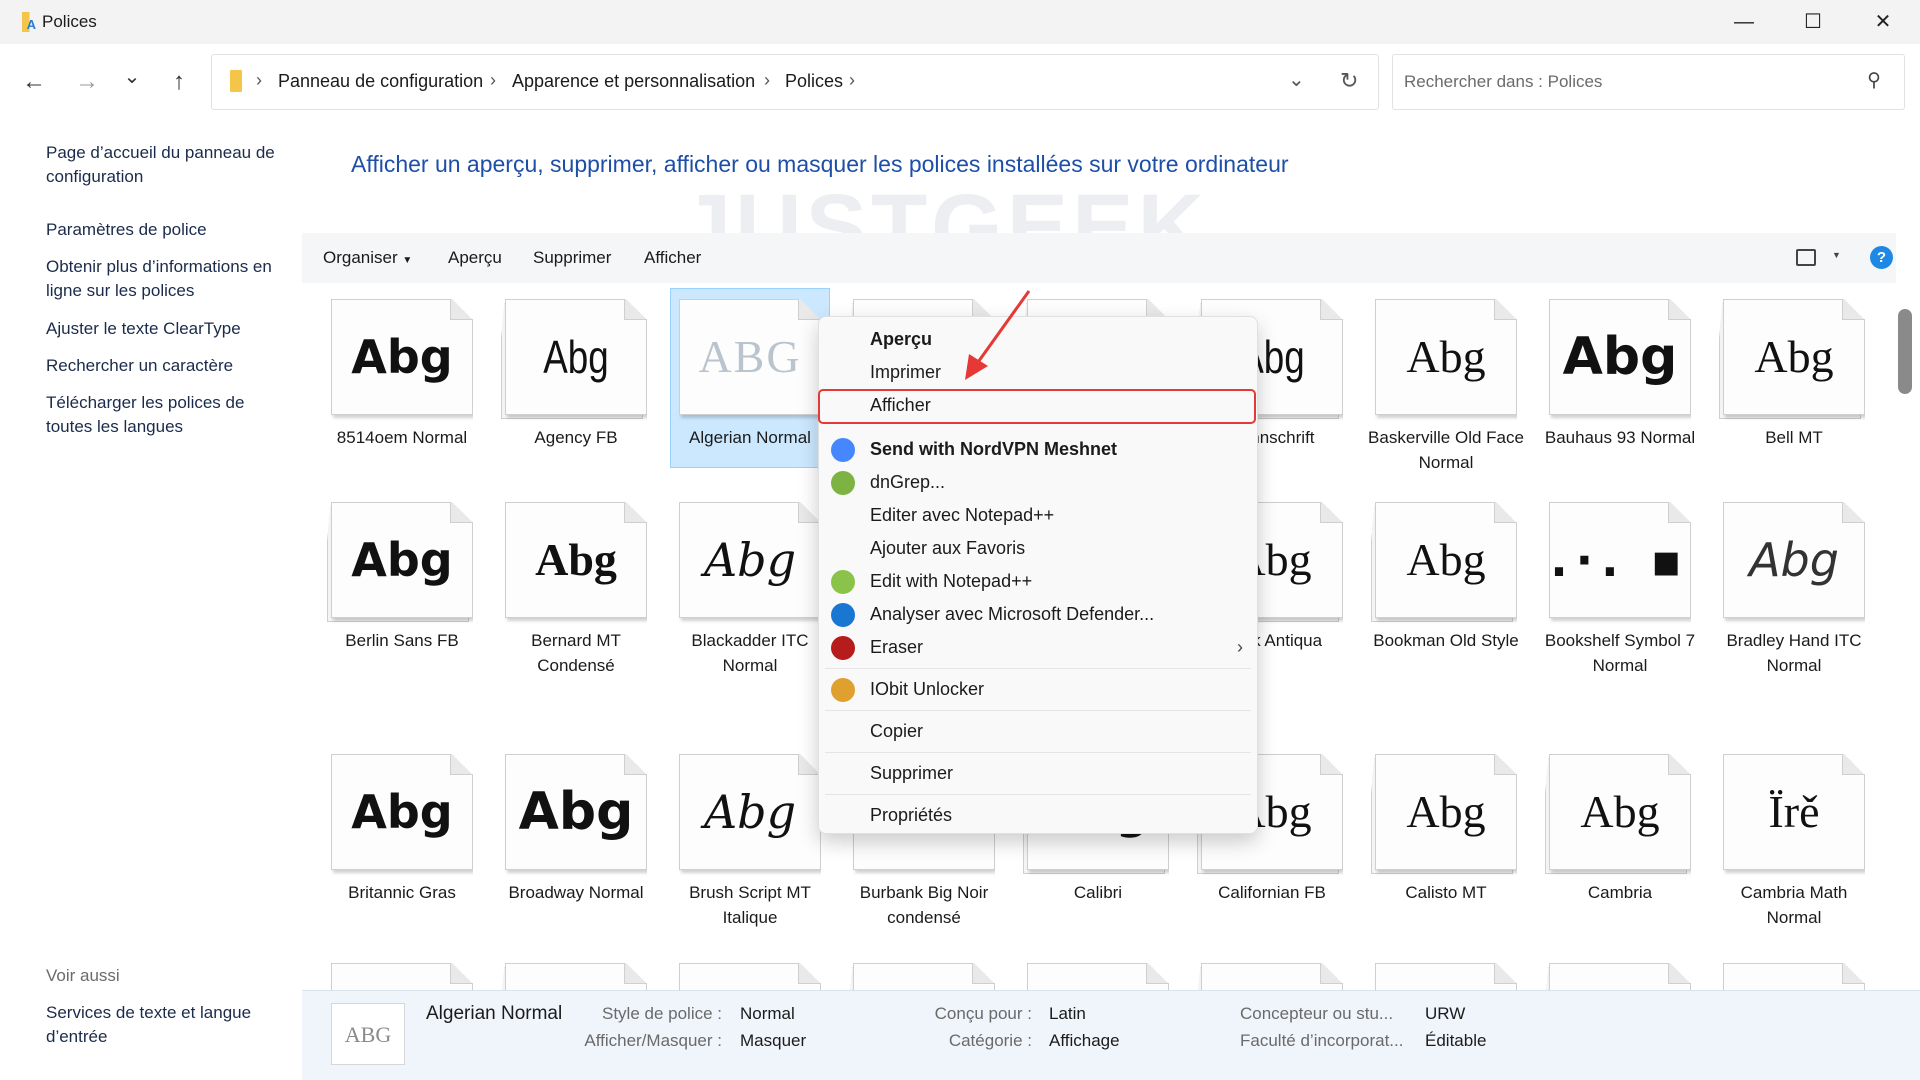 This screenshot has height=1080, width=1920. Describe the element at coordinates (672, 258) in the screenshot. I see `show-button: Afficher` at that location.